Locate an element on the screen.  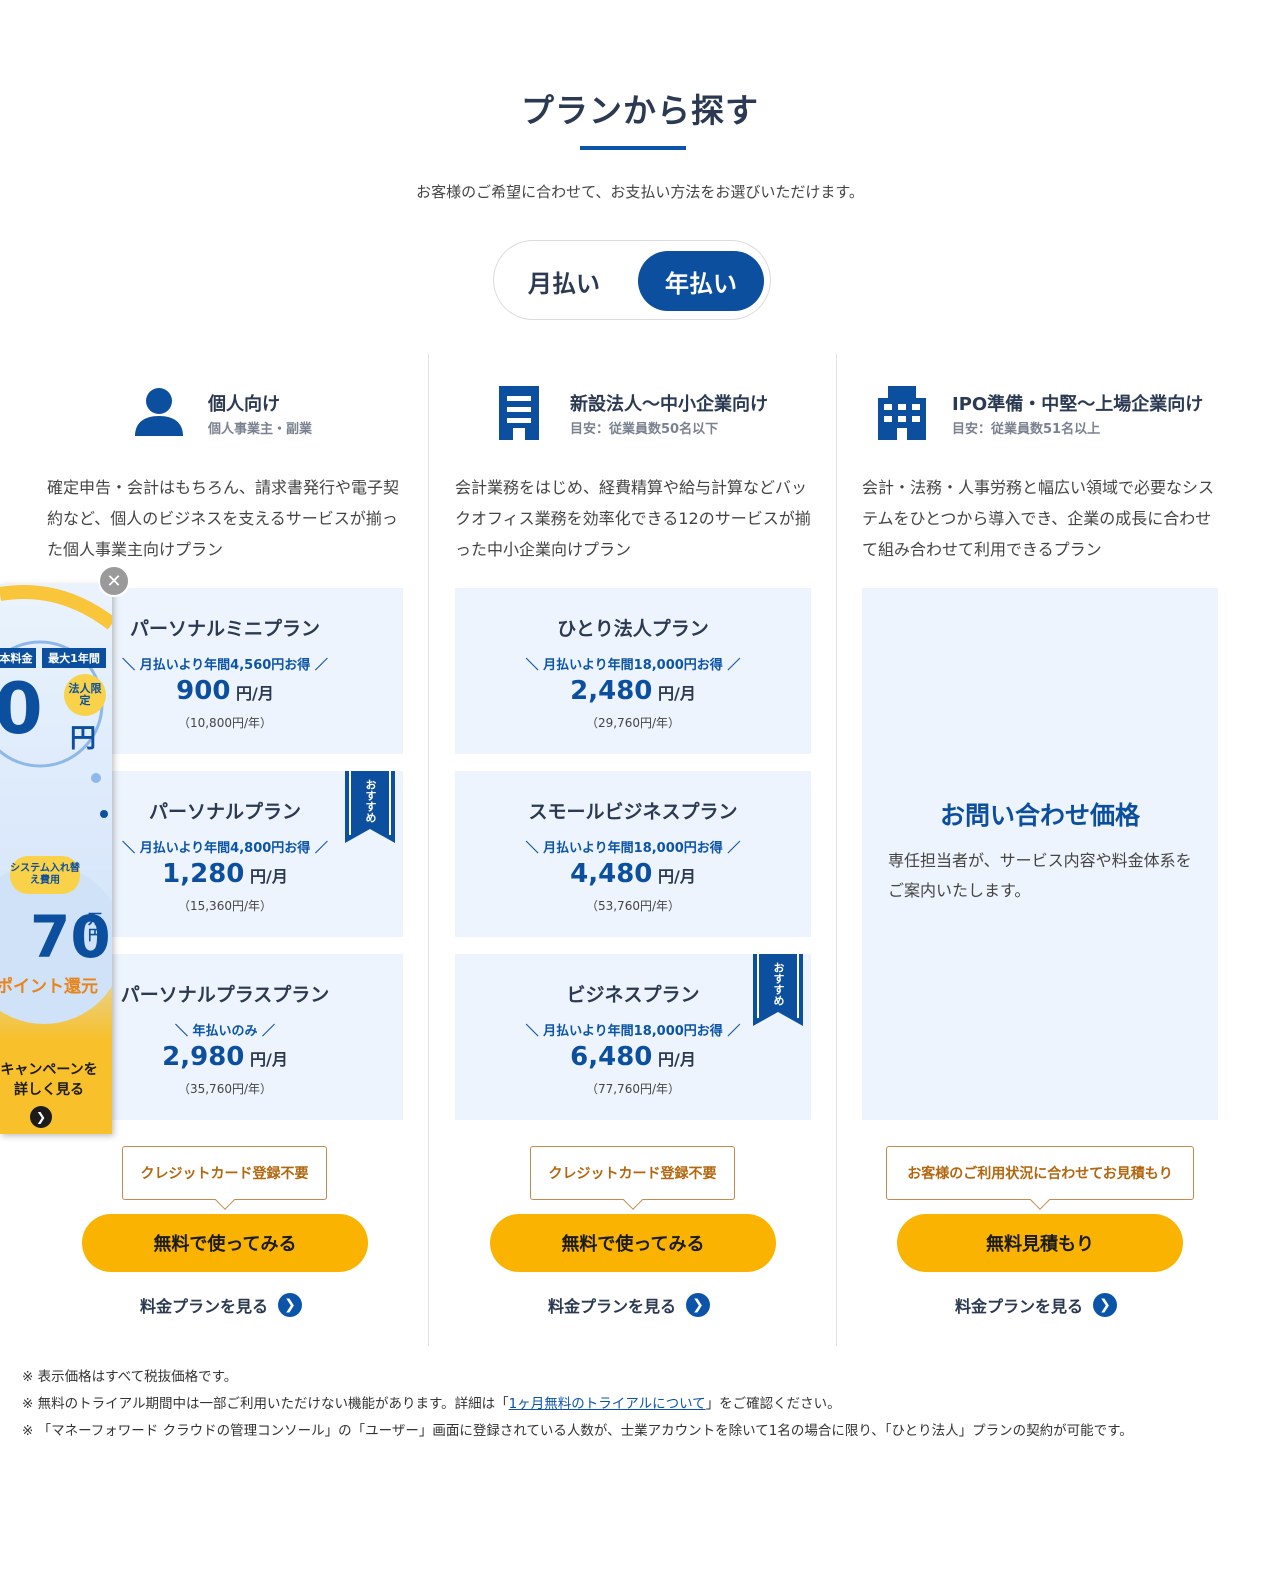
column-title: 新設法人〜中小企業向け is located at coordinates (669, 404).